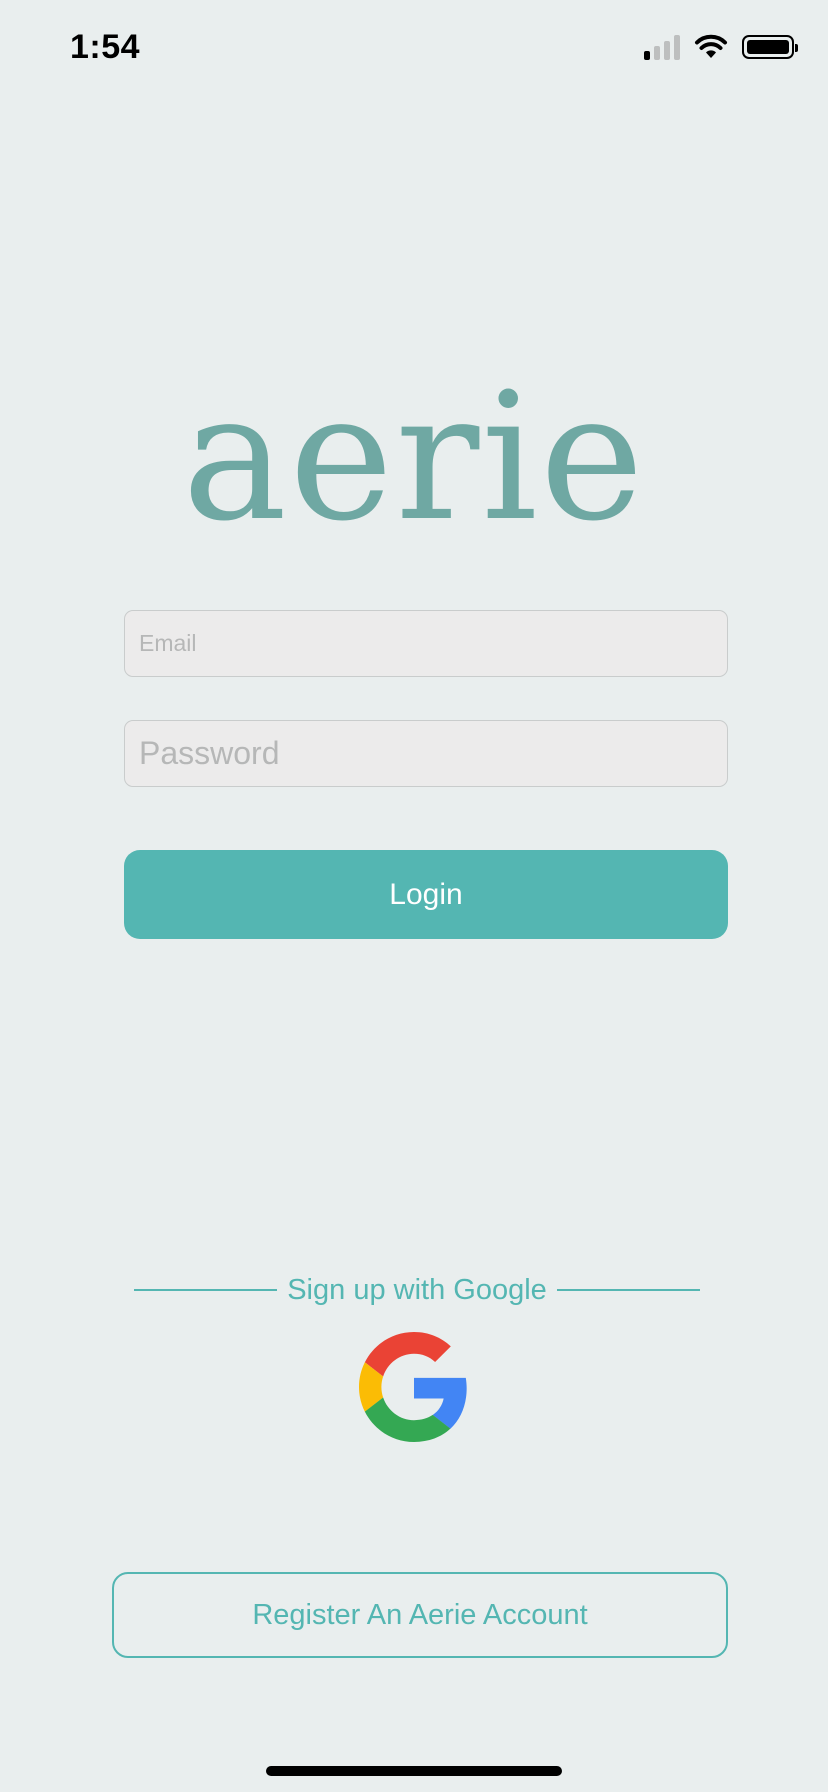  Describe the element at coordinates (105, 47) in the screenshot. I see `status-time: 1:54` at that location.